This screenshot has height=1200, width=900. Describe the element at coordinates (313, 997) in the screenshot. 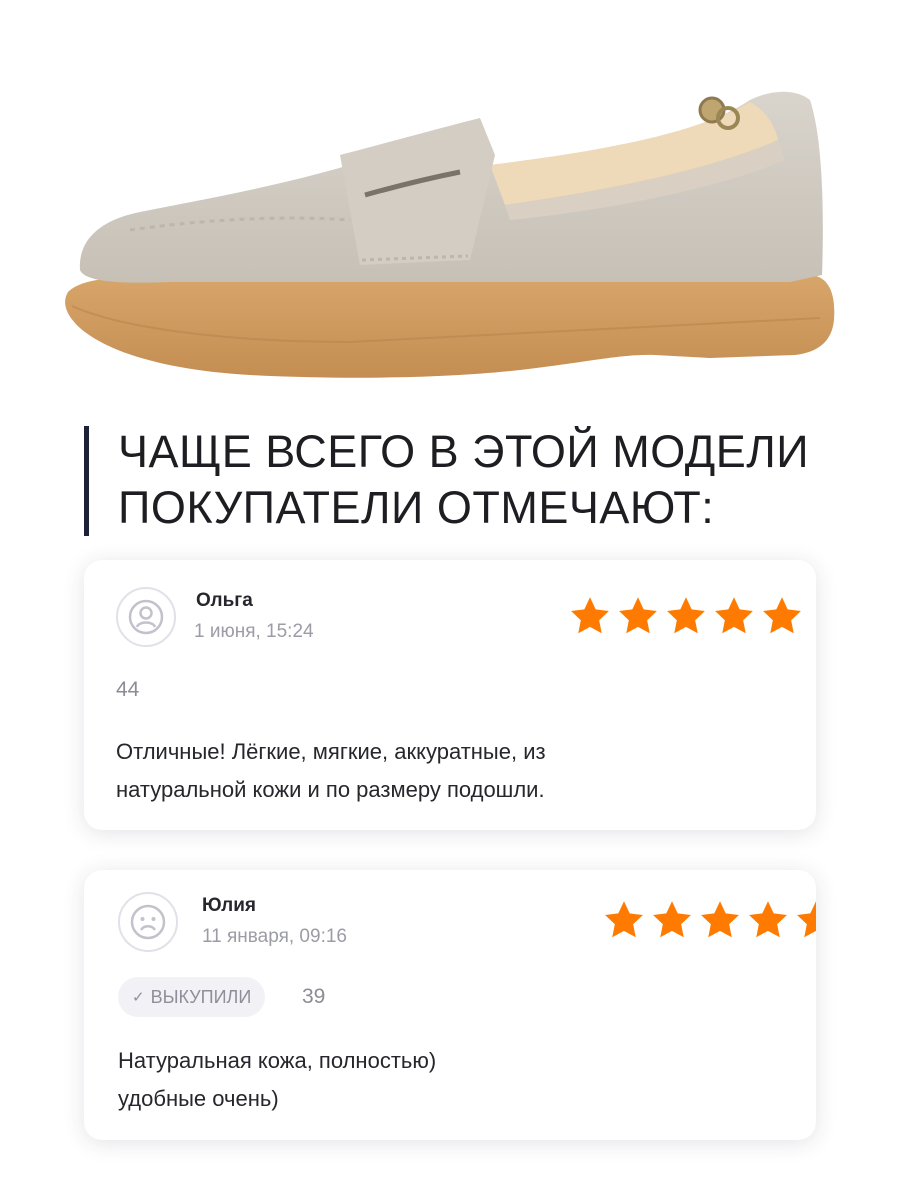

I see `likes-count: 39` at that location.